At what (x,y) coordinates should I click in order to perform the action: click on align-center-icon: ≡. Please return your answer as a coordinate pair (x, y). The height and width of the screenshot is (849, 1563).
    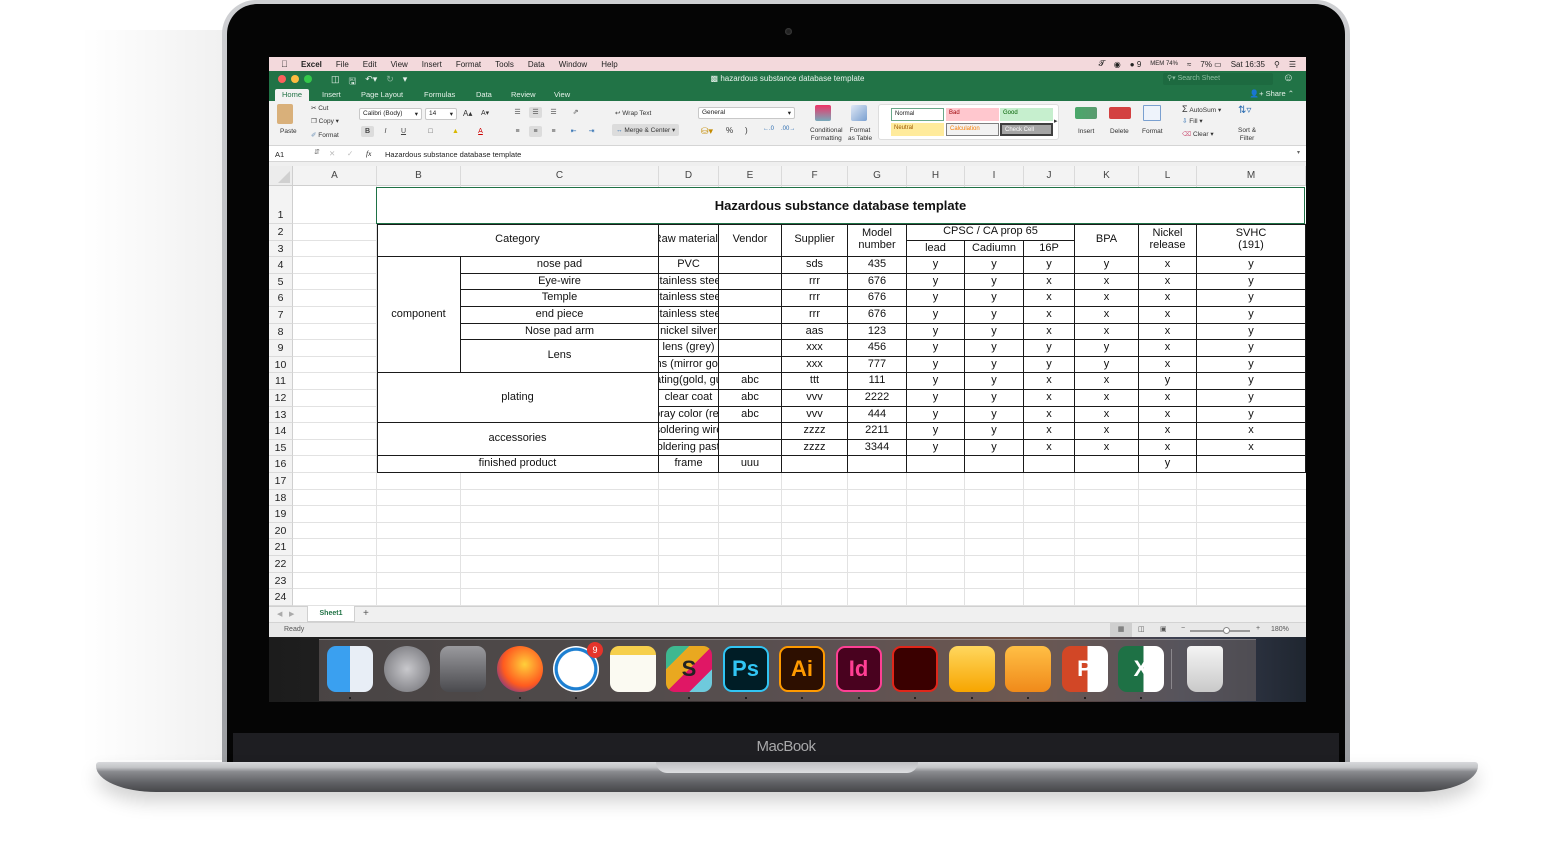
    Looking at the image, I should click on (535, 131).